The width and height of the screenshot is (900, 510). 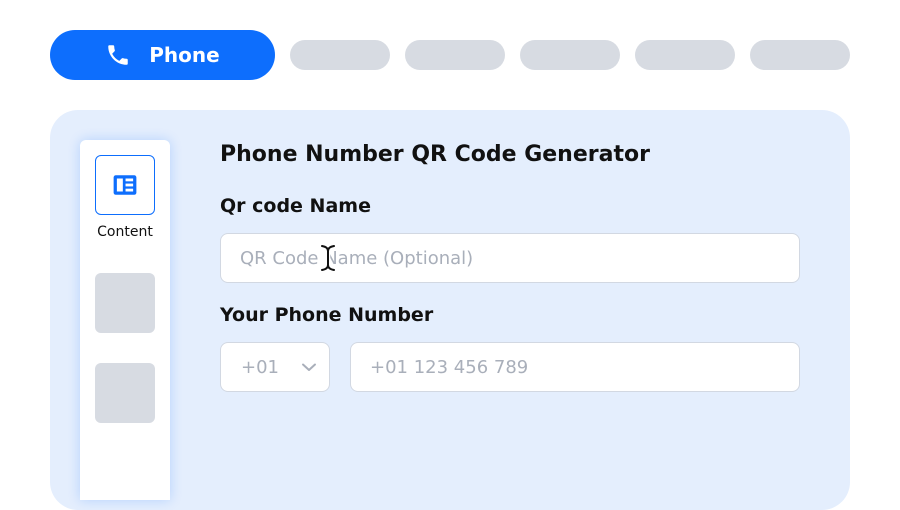 I want to click on country-code-select: +01, so click(x=275, y=367).